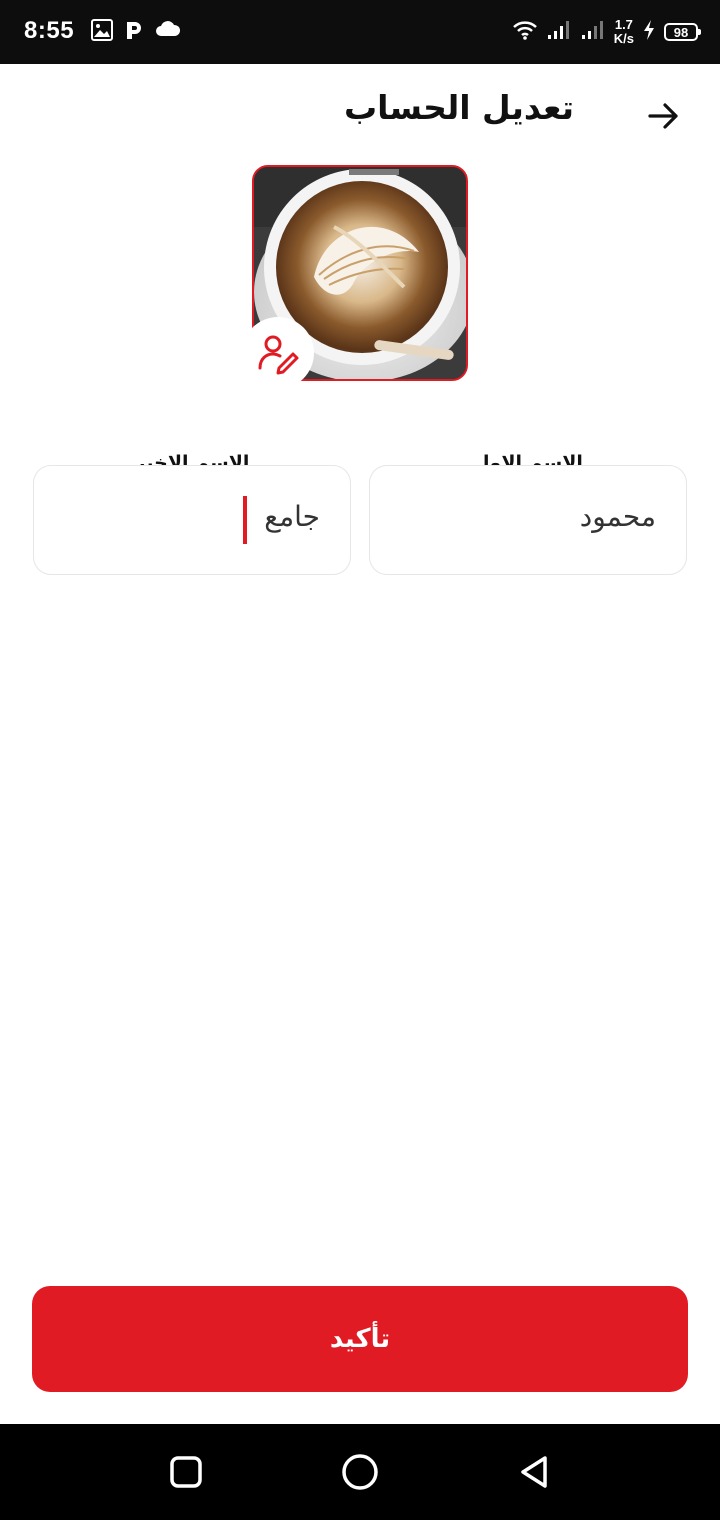 The image size is (720, 1520). What do you see at coordinates (458, 107) in the screenshot?
I see `page-title: تعديل الحساب` at bounding box center [458, 107].